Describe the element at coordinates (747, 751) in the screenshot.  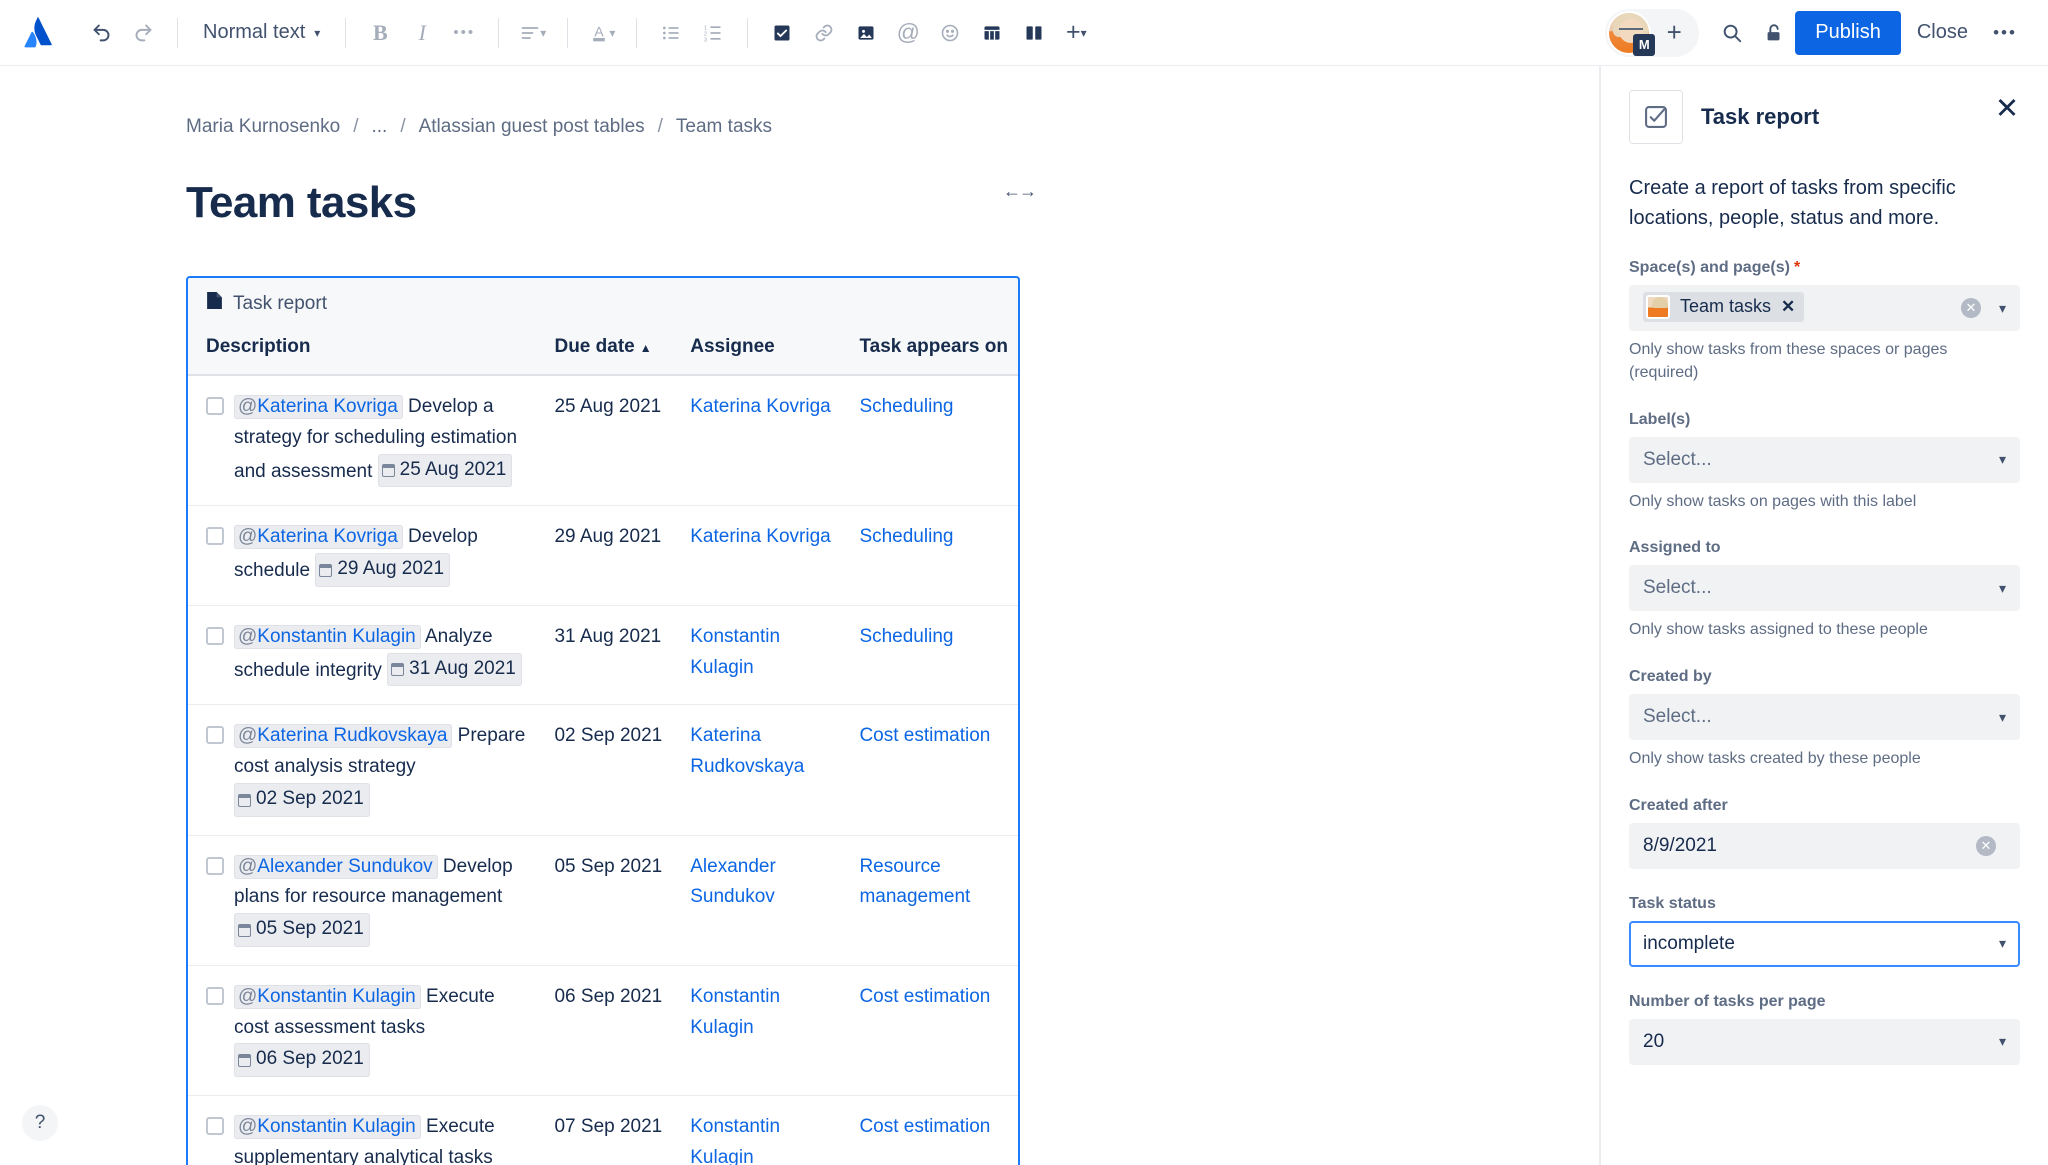
I see `assignee-link: Katerina Rudkovskaya` at that location.